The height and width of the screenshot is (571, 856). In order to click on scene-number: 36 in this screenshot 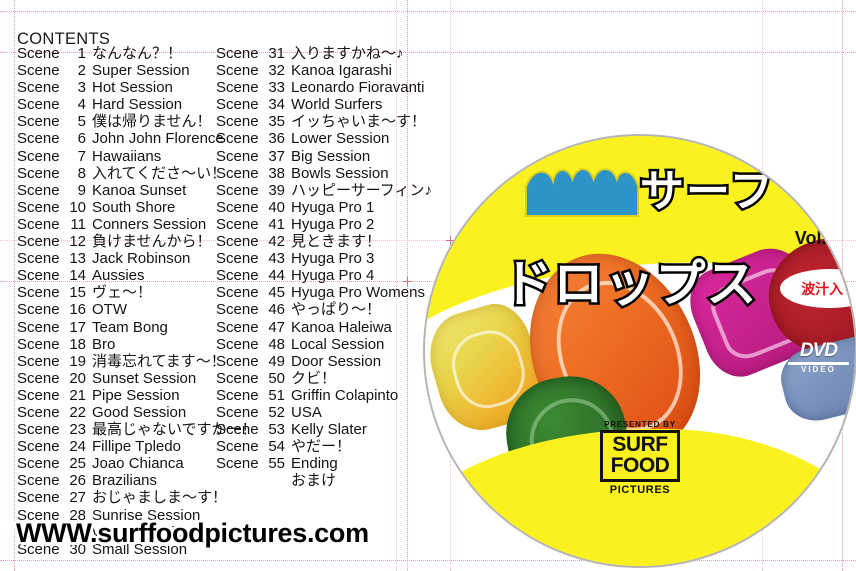, I will do `click(276, 139)`.